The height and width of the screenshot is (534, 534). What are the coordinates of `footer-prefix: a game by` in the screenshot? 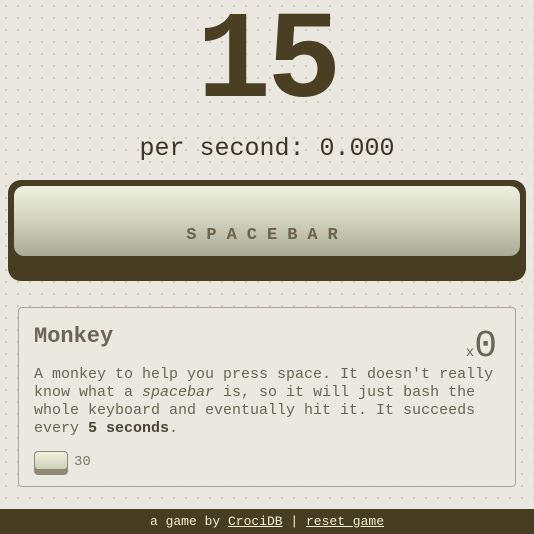 It's located at (188, 521).